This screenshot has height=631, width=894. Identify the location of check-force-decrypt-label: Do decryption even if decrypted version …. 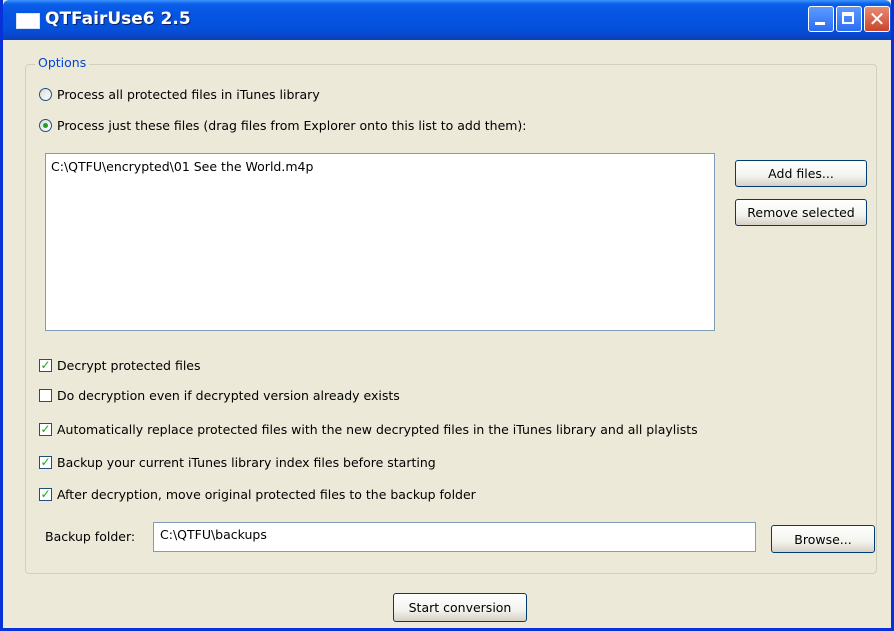
(228, 395).